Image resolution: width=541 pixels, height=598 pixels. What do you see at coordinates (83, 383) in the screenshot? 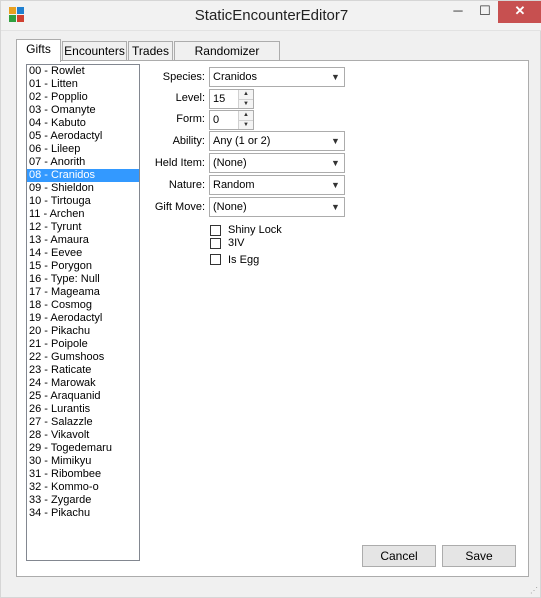
I see `list-item: 24 - Marowak` at bounding box center [83, 383].